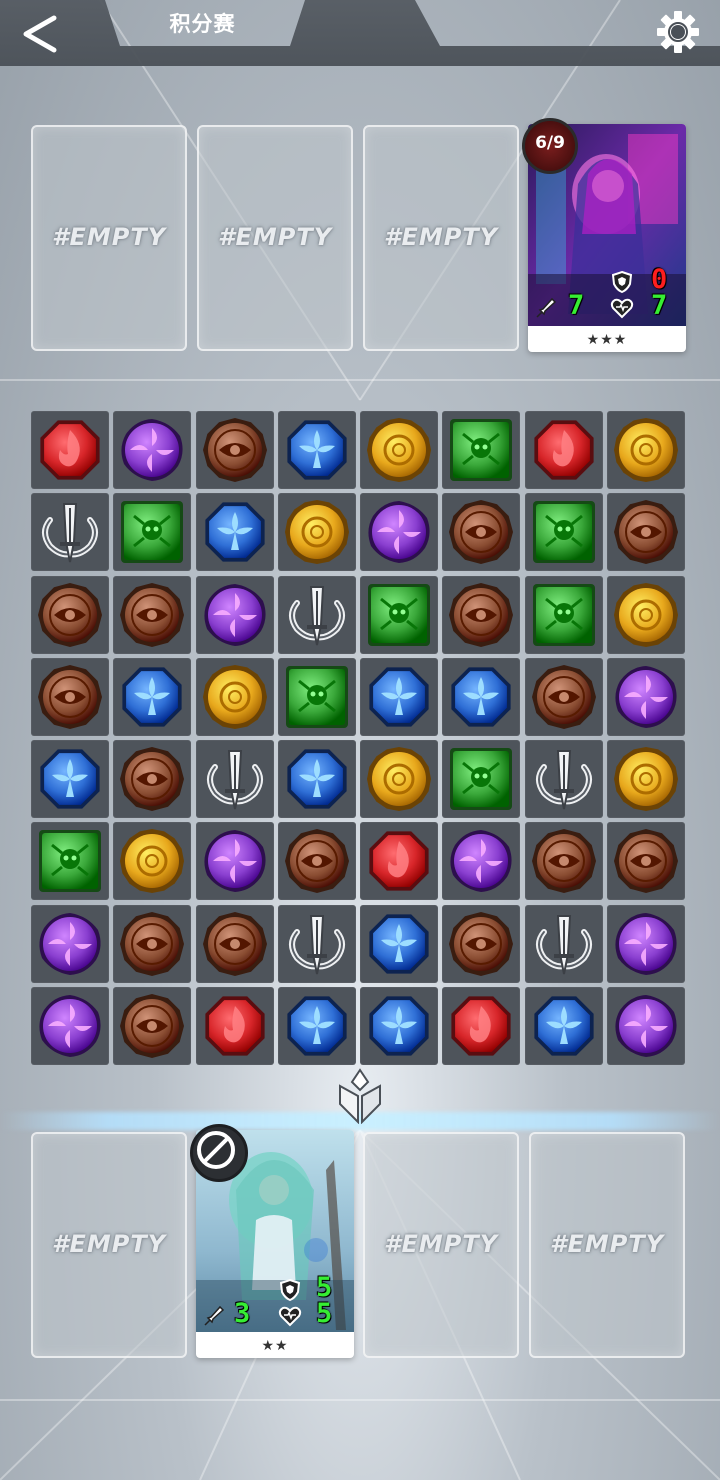 The width and height of the screenshot is (720, 1480). I want to click on back-button, so click(40, 34).